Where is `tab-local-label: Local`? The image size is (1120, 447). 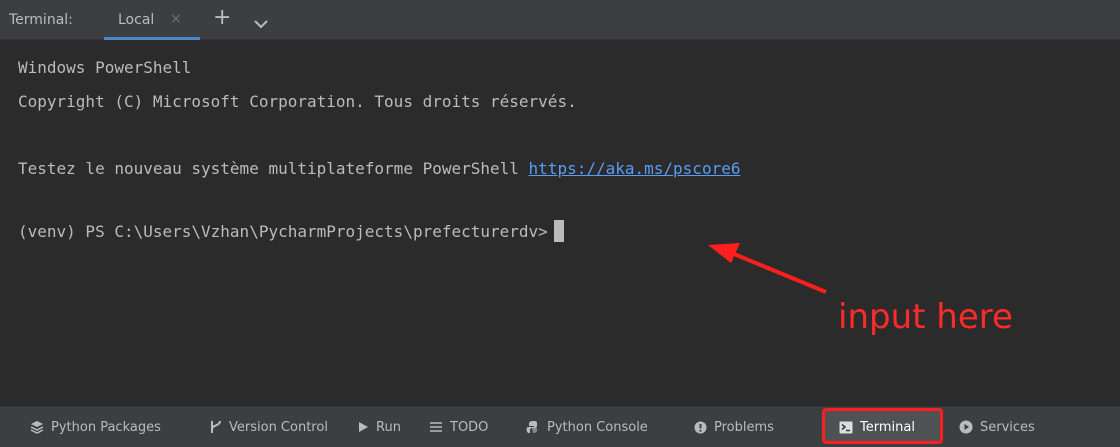
tab-local-label: Local is located at coordinates (136, 20).